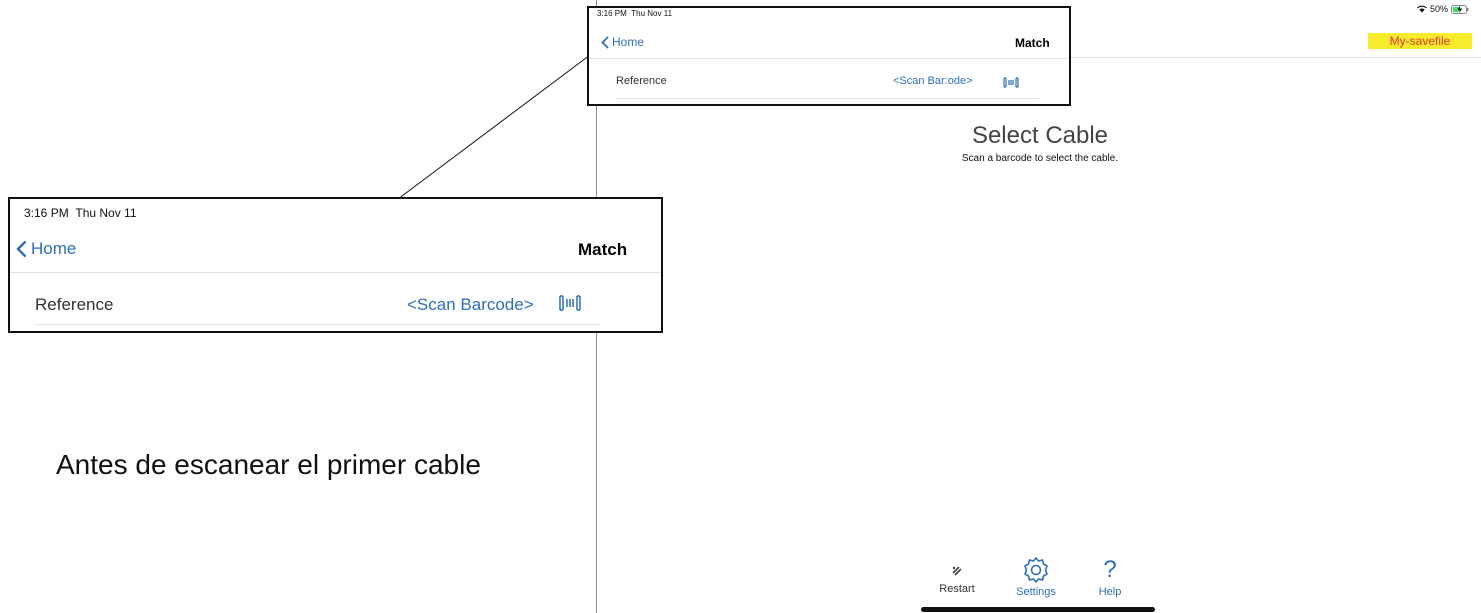  I want to click on zoom-reference-label: Reference, so click(74, 304).